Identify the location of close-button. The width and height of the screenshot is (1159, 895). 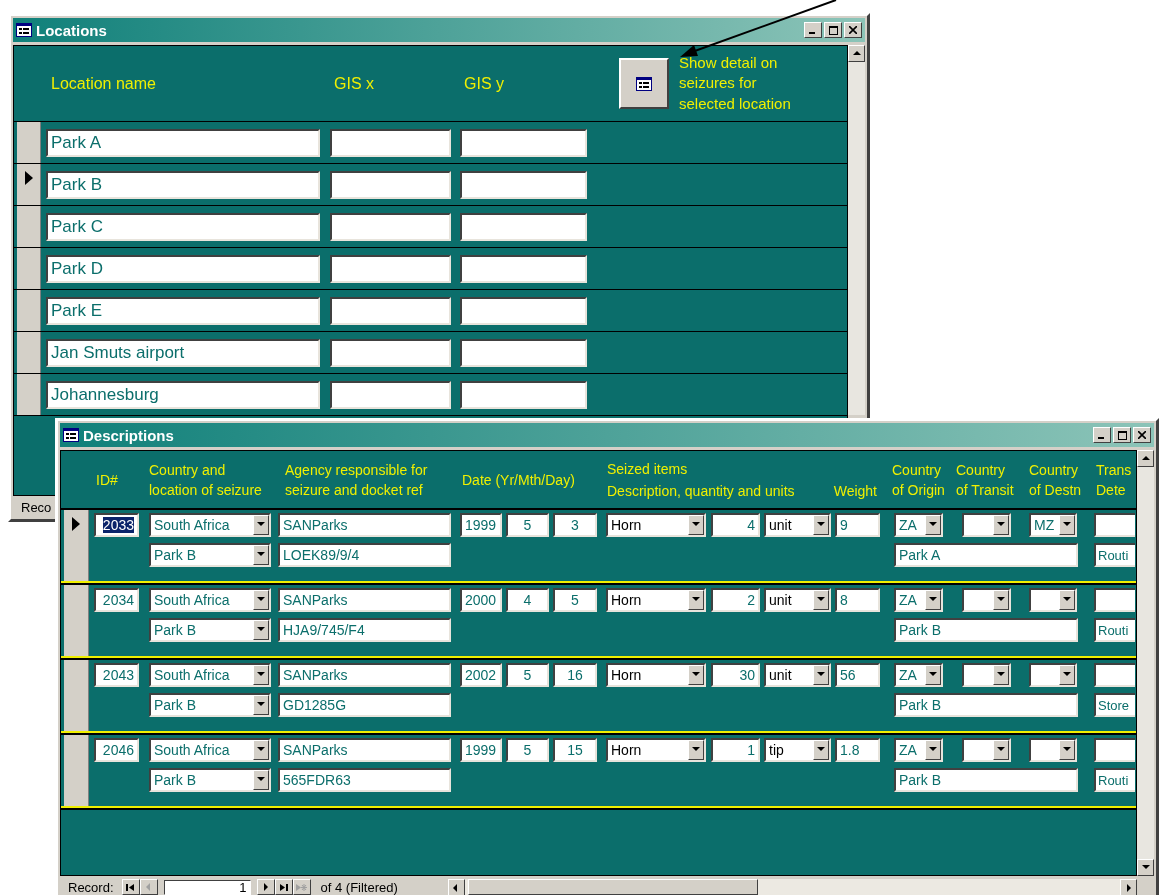
(1142, 435).